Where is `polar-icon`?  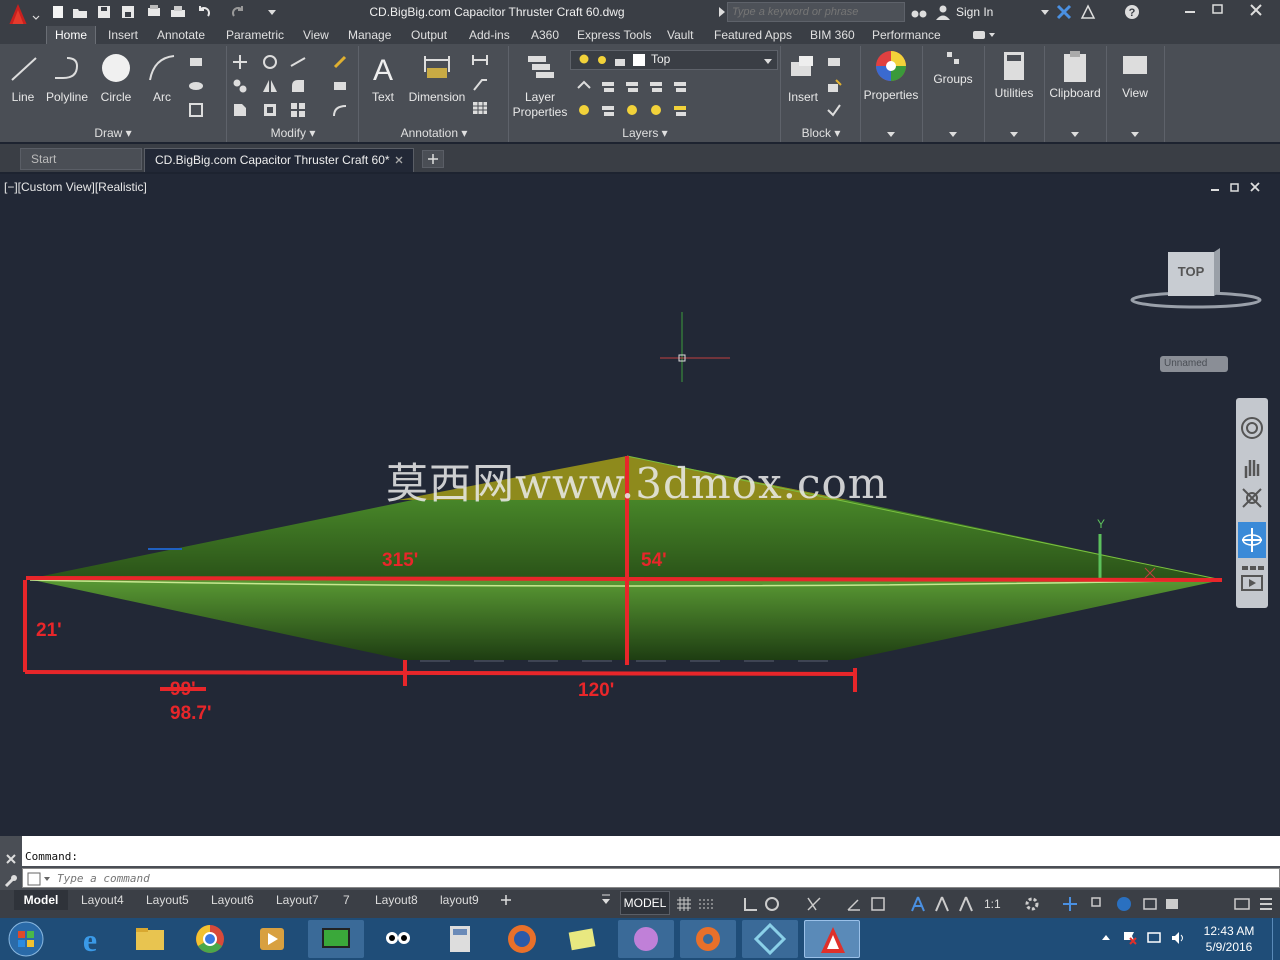
polar-icon is located at coordinates (772, 904).